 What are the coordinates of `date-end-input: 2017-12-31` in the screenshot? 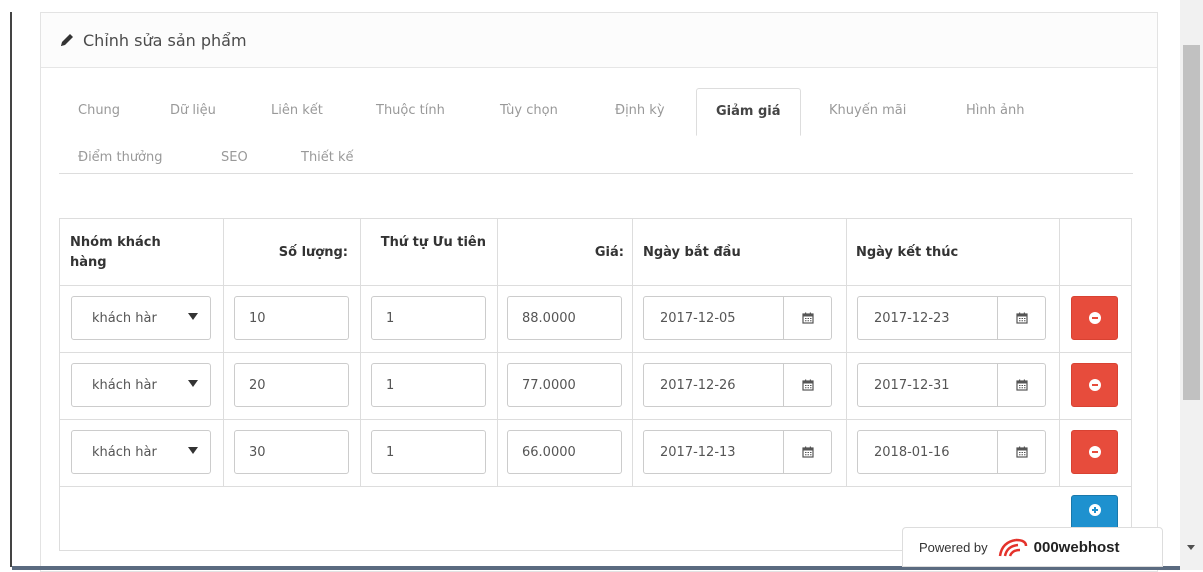 It's located at (927, 385).